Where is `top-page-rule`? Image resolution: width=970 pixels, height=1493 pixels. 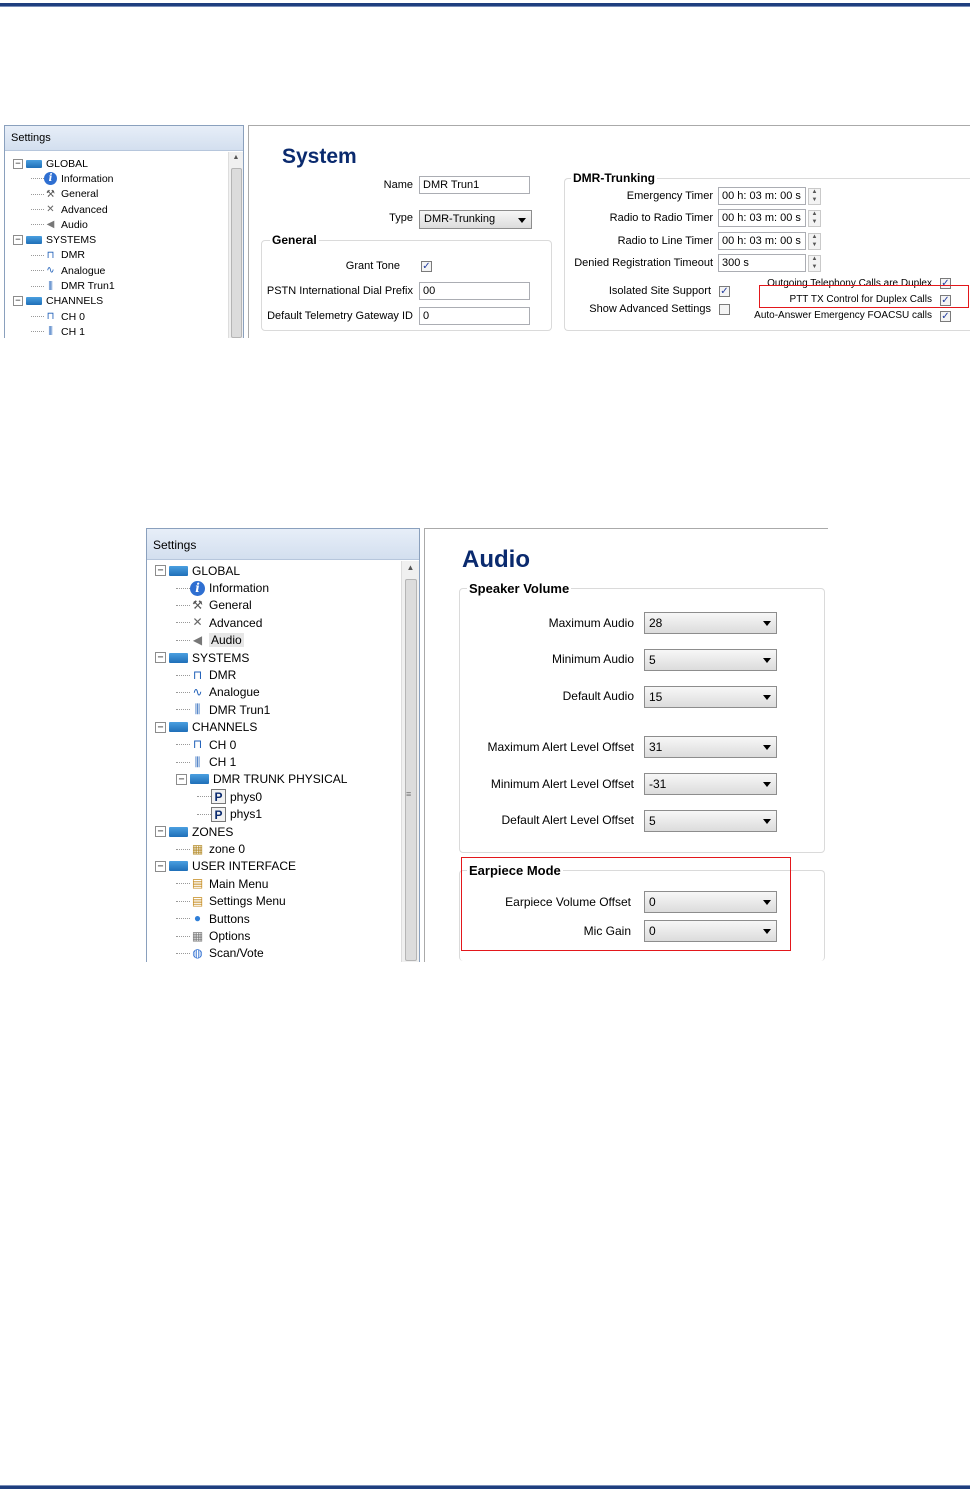
top-page-rule is located at coordinates (485, 5).